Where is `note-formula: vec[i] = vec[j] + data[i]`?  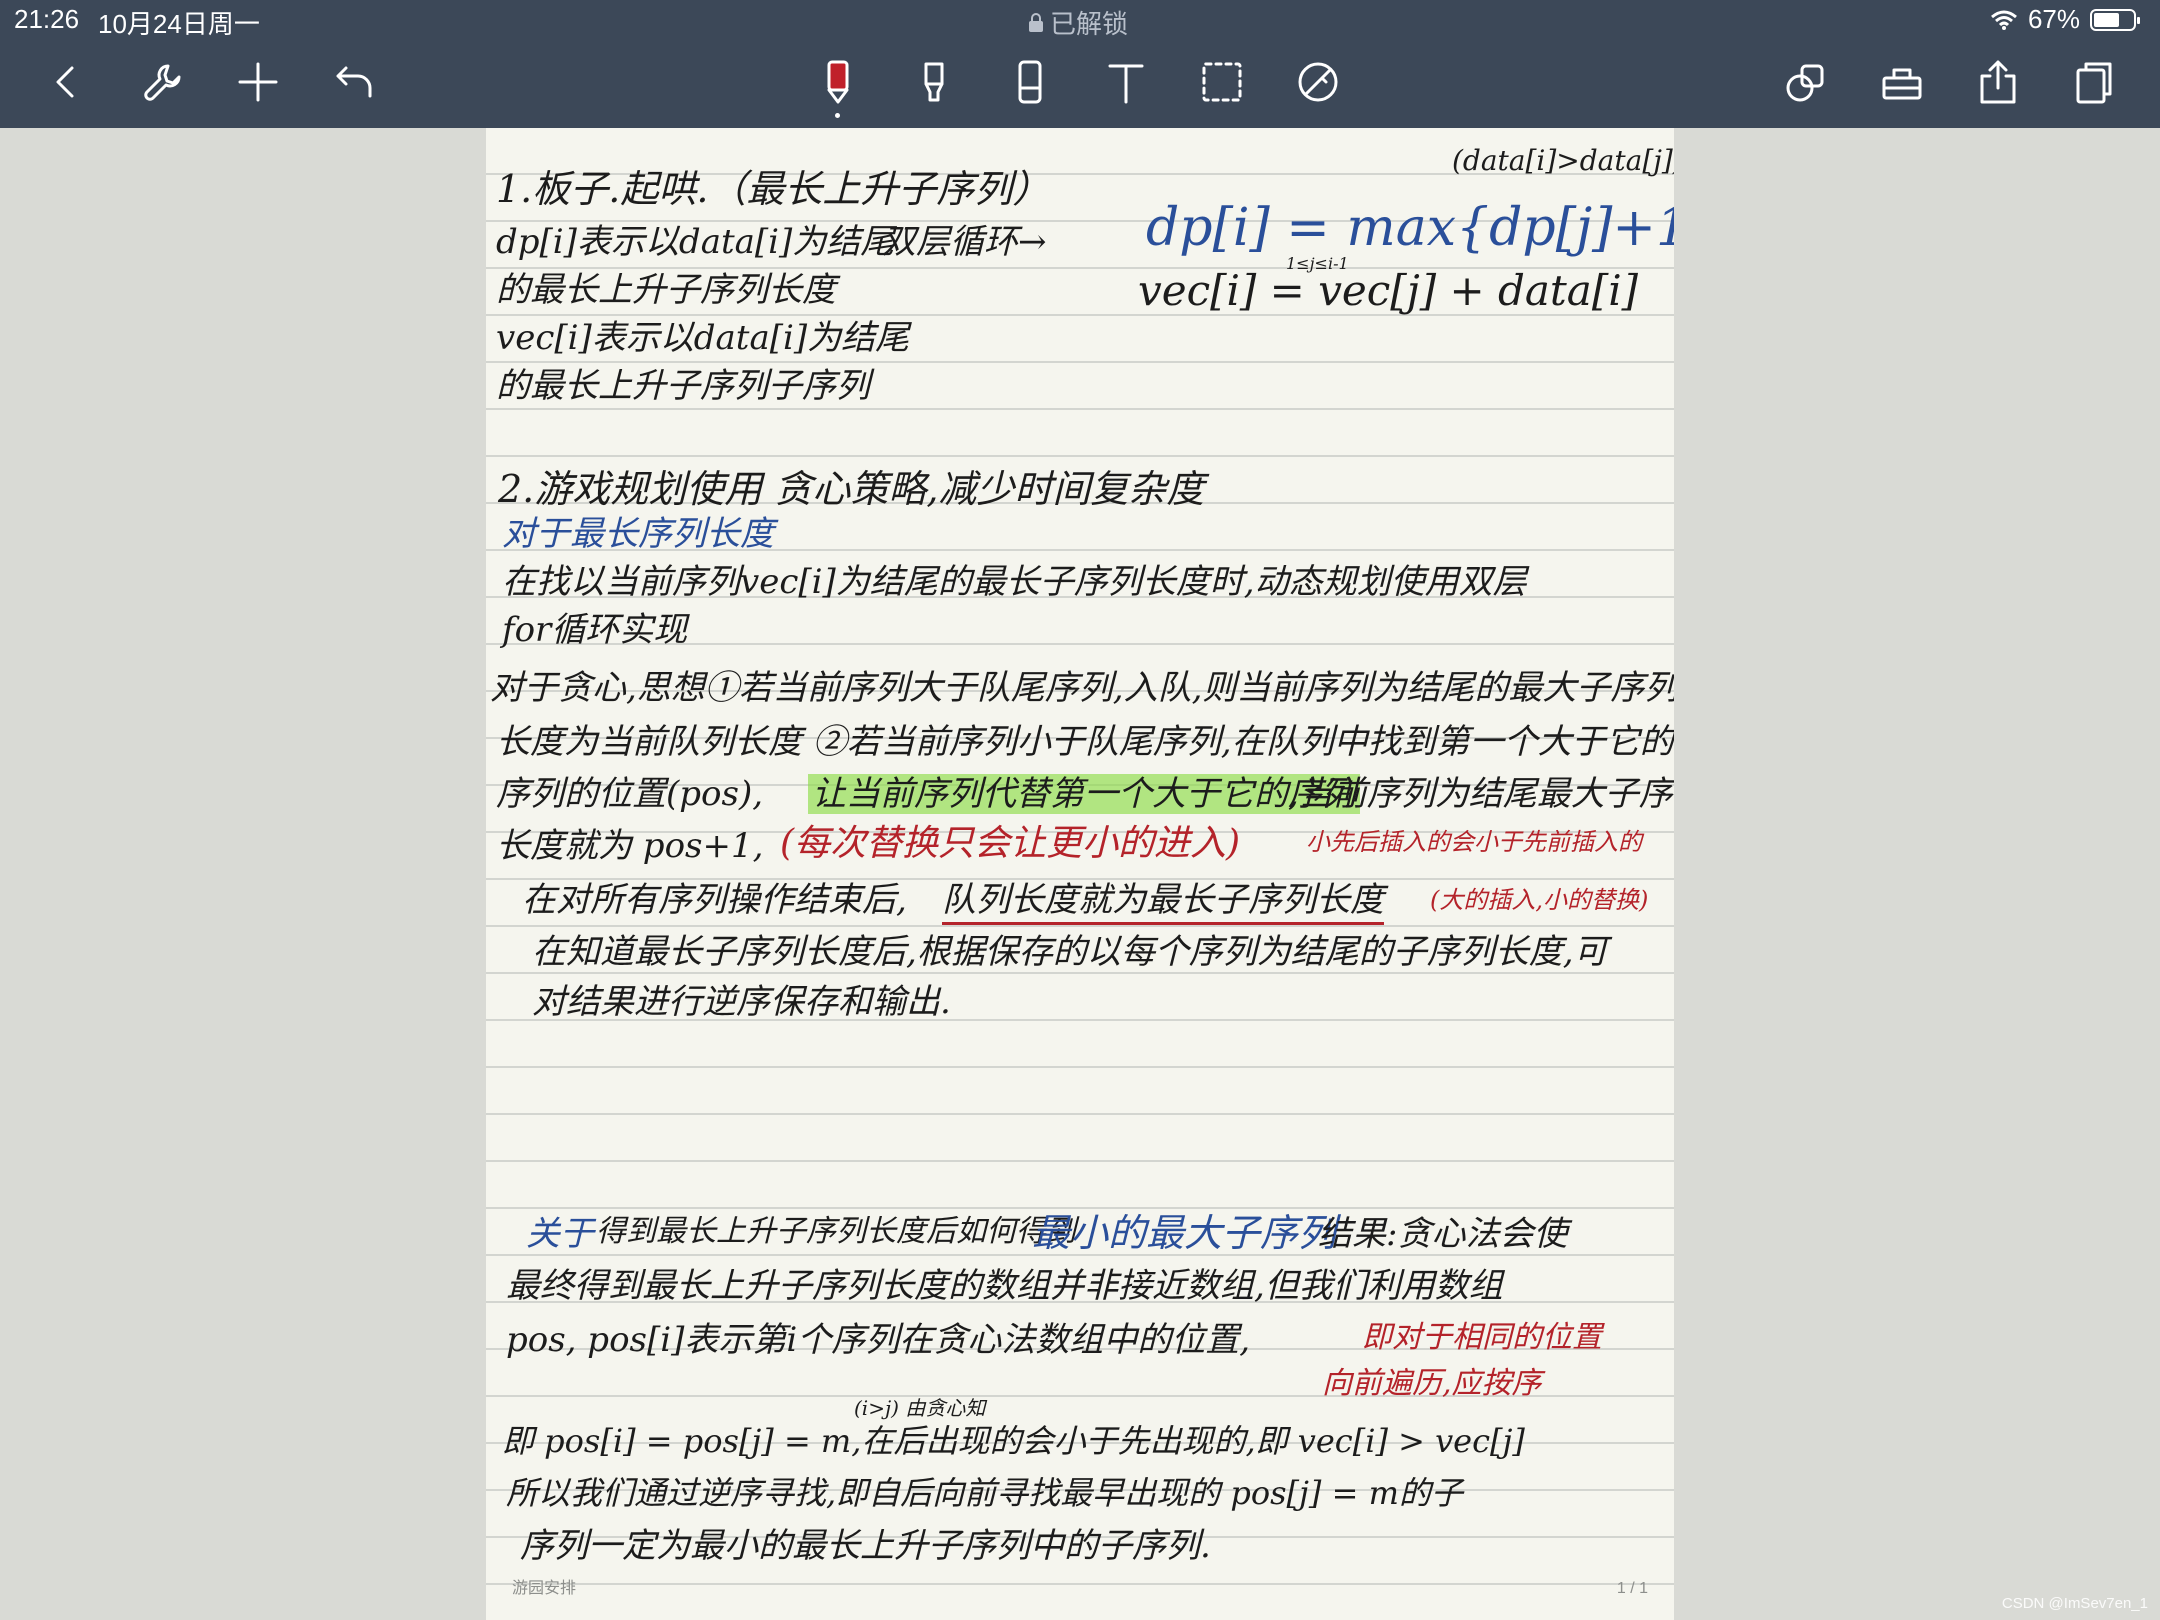
note-formula: vec[i] = vec[j] + data[i] is located at coordinates (1388, 290).